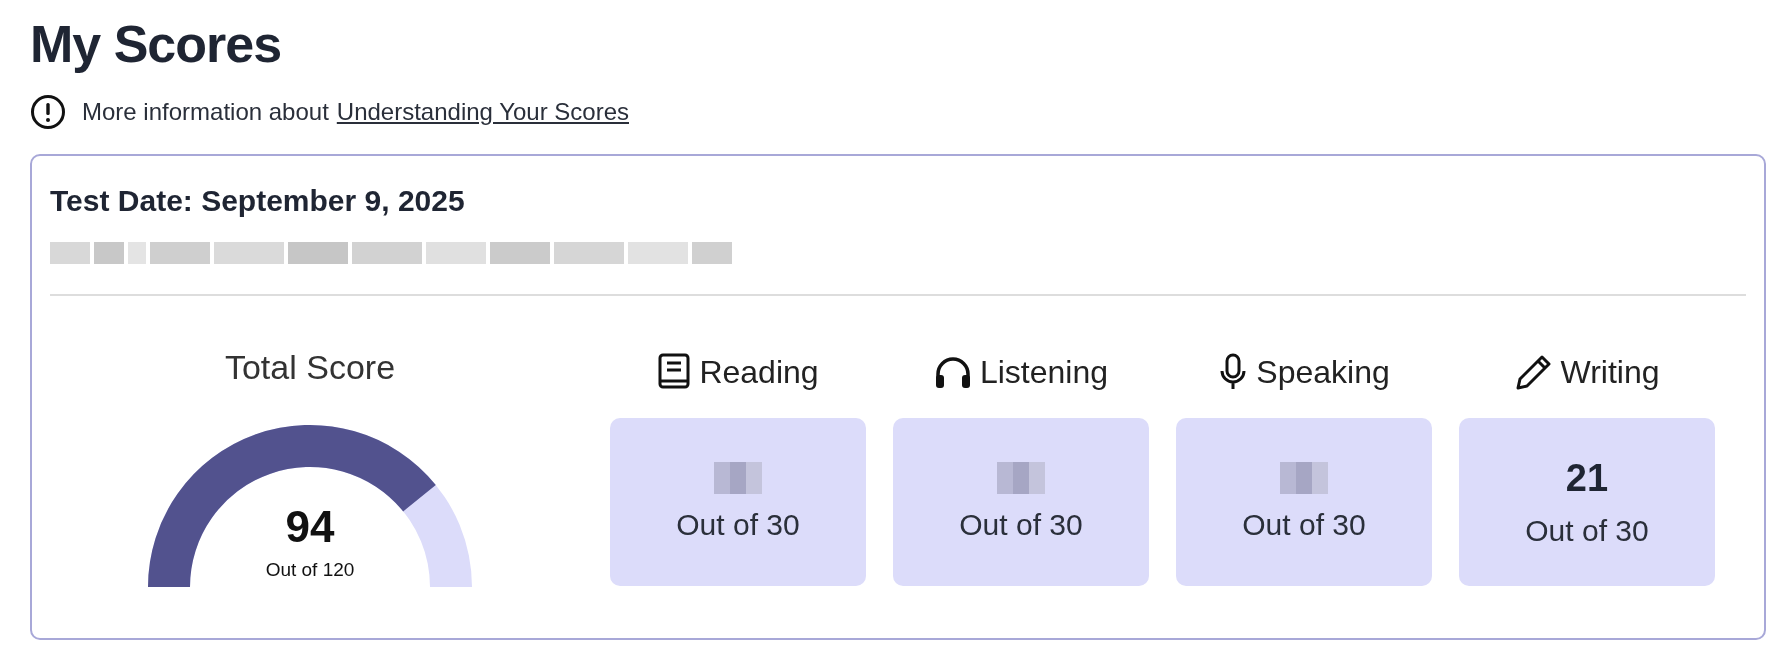 Image resolution: width=1790 pixels, height=670 pixels. What do you see at coordinates (1610, 372) in the screenshot?
I see `section-name: Writing` at bounding box center [1610, 372].